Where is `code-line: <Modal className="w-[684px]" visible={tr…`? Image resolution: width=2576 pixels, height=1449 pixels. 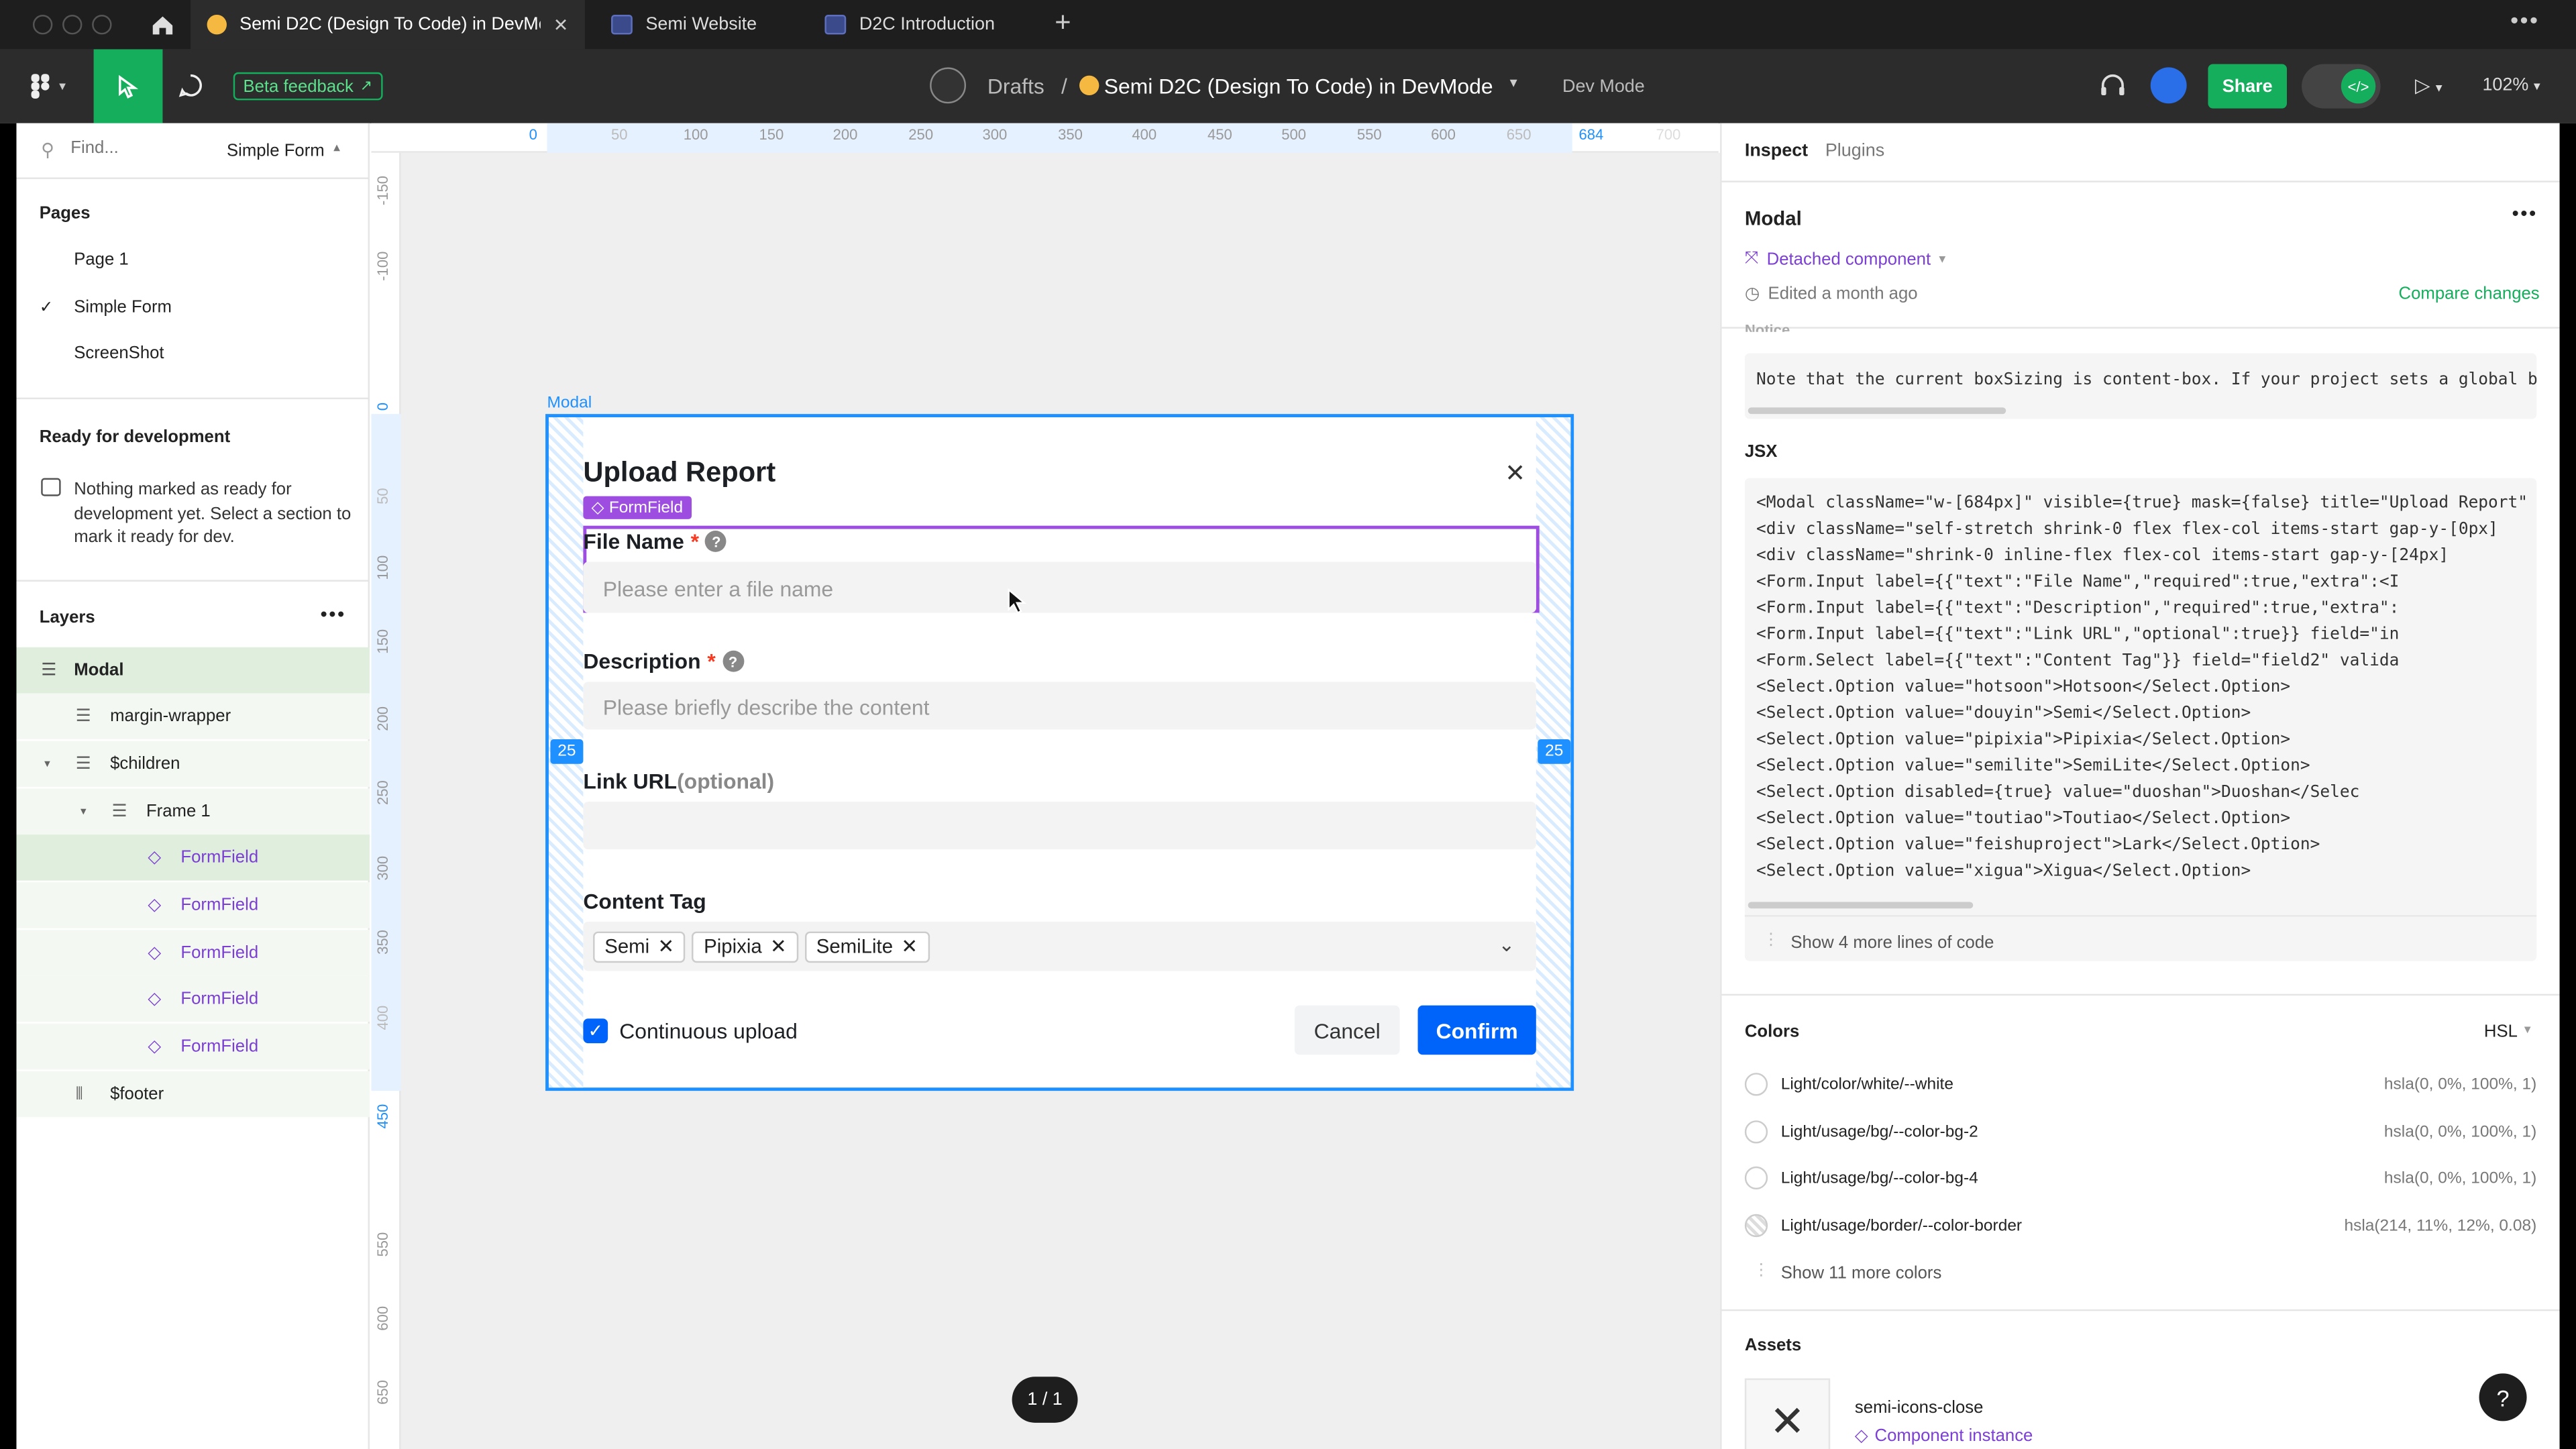
code-line: <Modal className="w-[684px]" visible={tr… is located at coordinates (2146, 503).